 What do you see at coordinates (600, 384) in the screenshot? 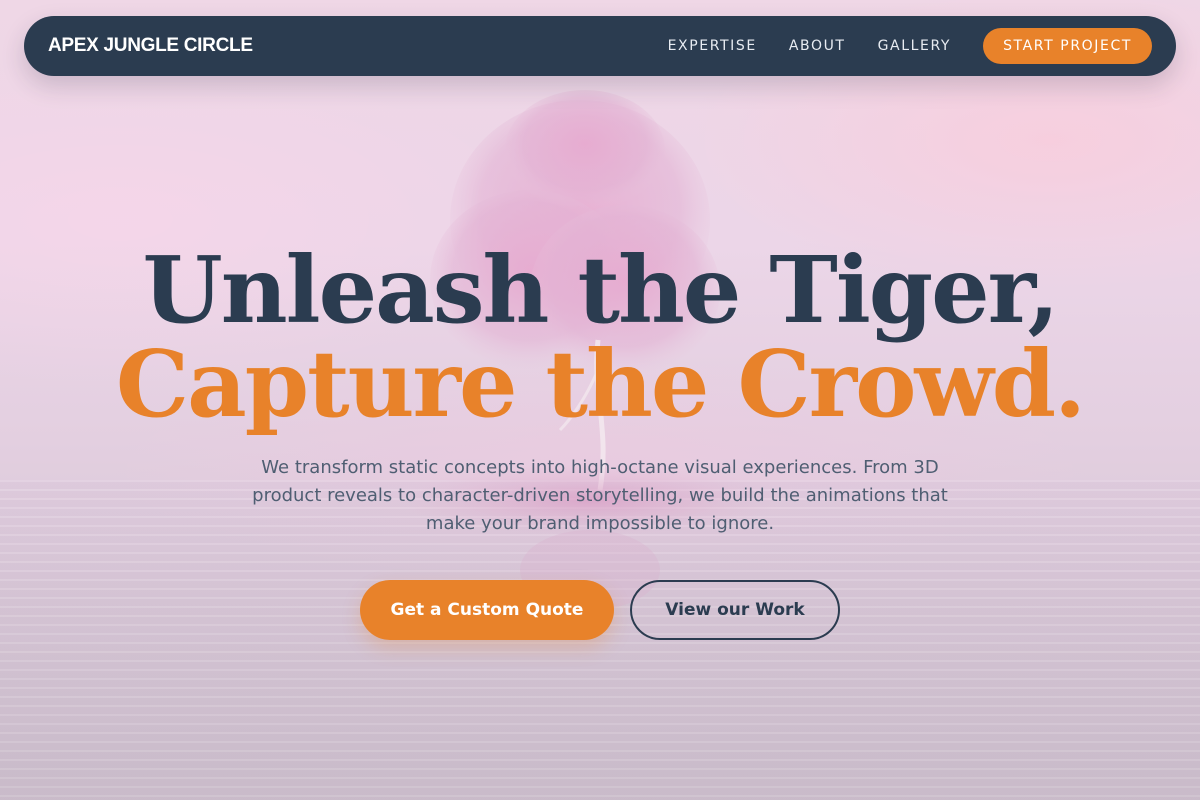
I see `hero-headline-line-2: Capture the Crowd.` at bounding box center [600, 384].